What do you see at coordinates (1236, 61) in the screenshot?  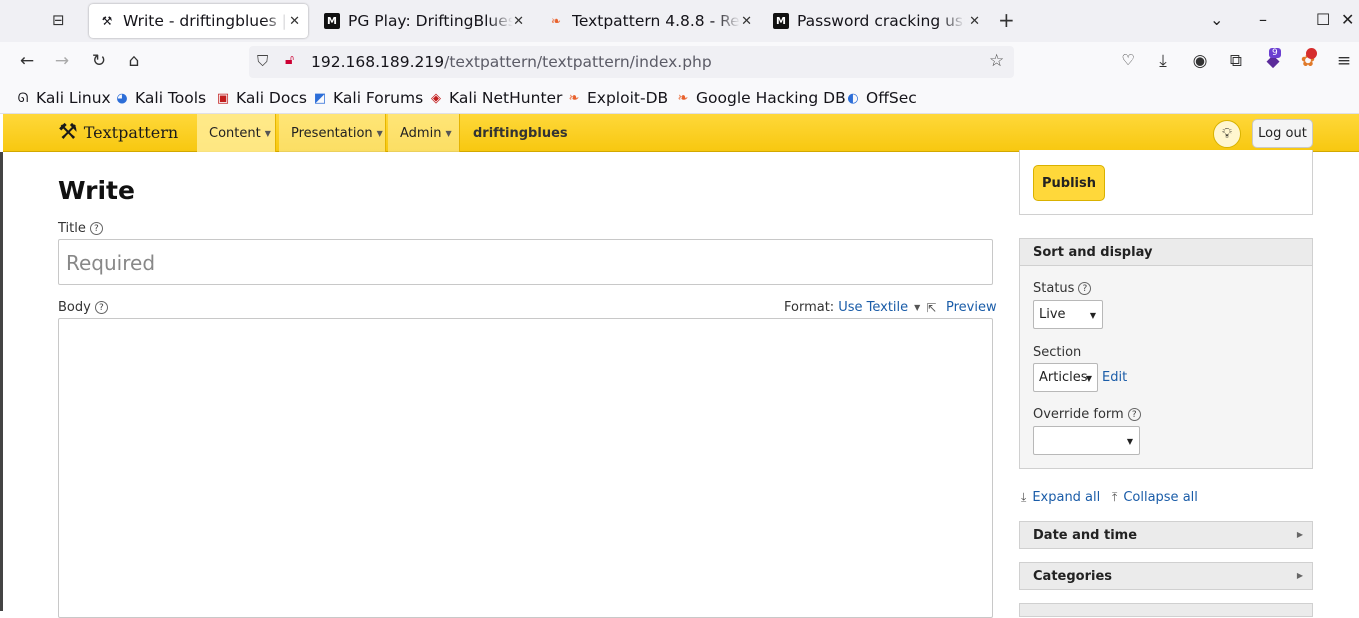 I see `extensions-icon: ⧉` at bounding box center [1236, 61].